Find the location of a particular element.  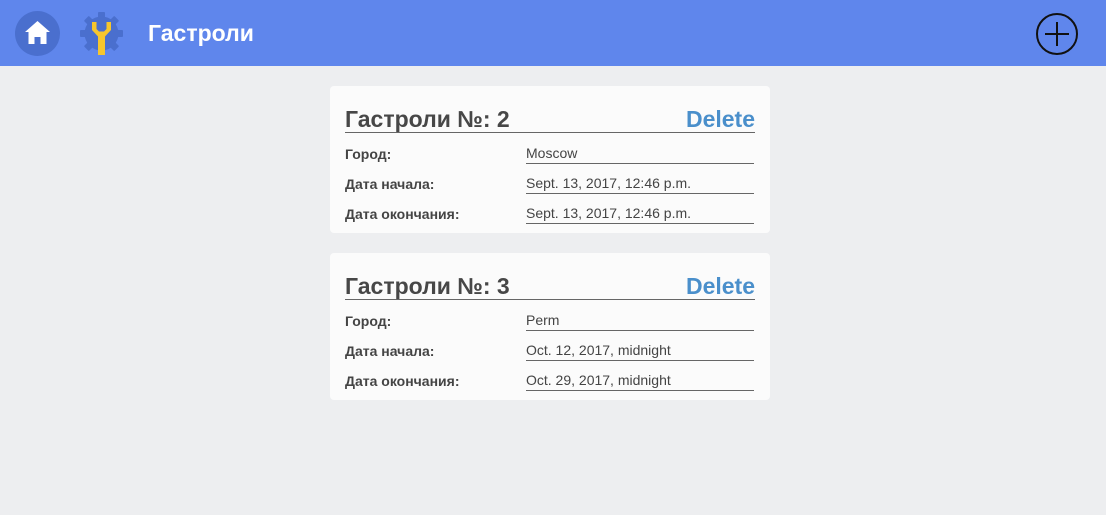

tour-card-header: Гастроли №: 2 Delete is located at coordinates (550, 118).